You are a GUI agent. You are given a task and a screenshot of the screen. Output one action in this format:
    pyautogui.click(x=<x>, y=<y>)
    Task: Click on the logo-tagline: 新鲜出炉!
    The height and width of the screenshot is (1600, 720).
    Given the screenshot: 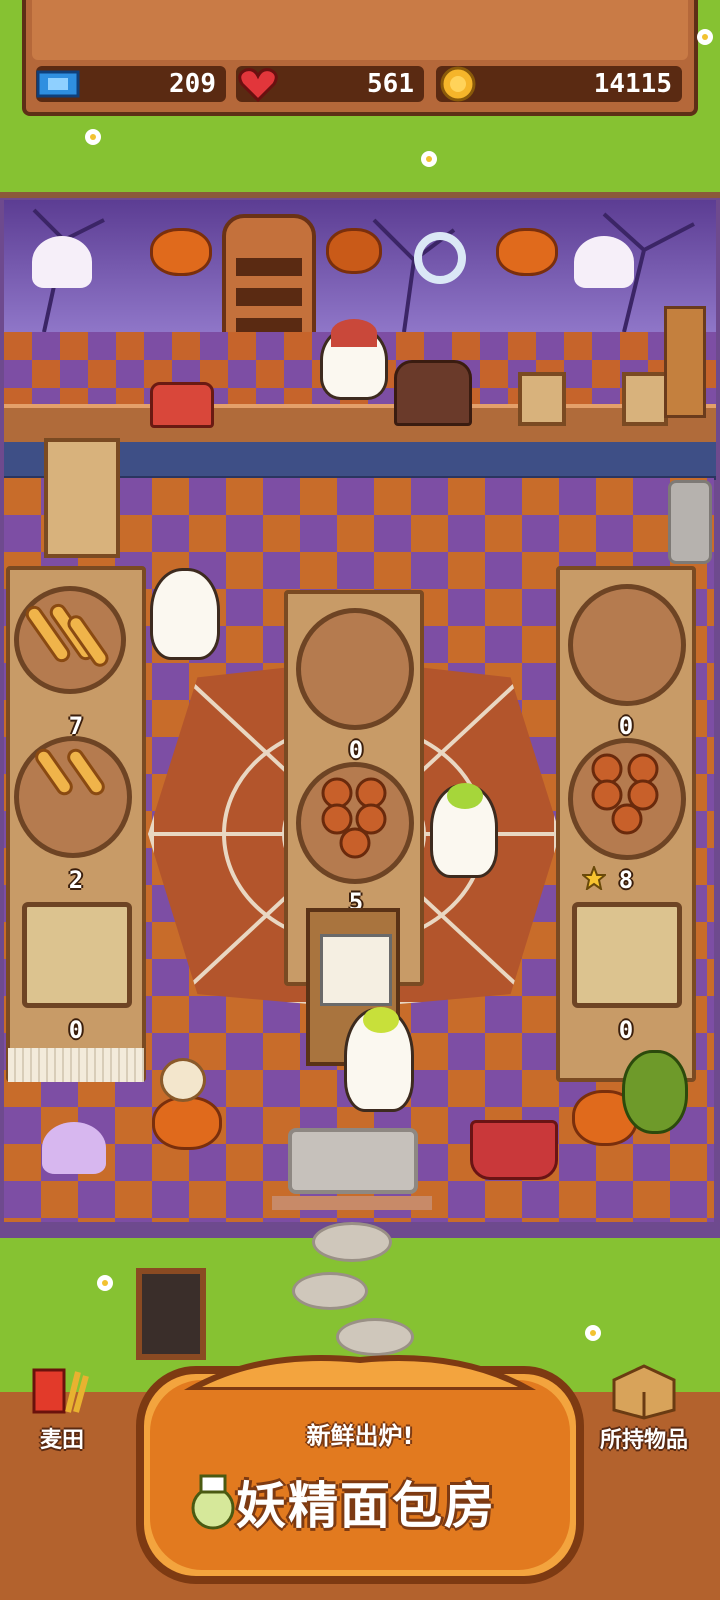 What is the action you would take?
    pyautogui.click(x=360, y=1436)
    